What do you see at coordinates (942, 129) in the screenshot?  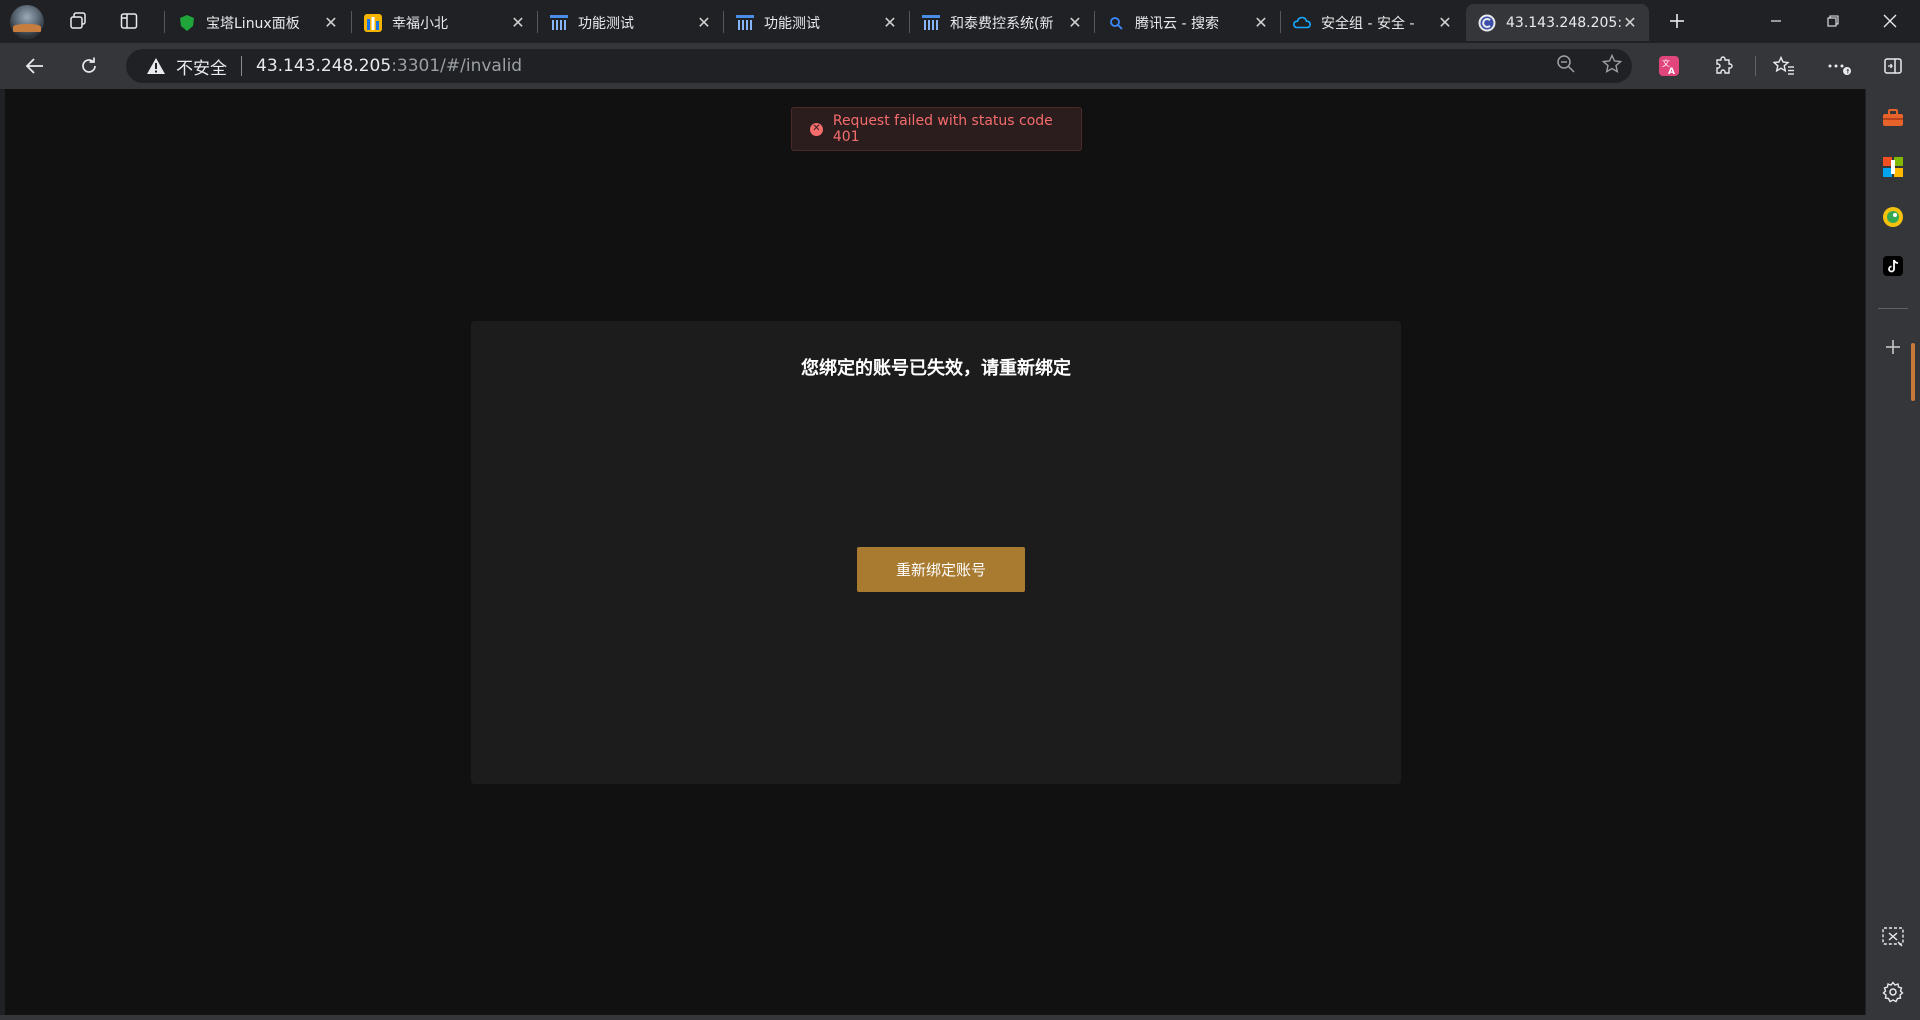 I see `toast-message: Request failed with status code 401` at bounding box center [942, 129].